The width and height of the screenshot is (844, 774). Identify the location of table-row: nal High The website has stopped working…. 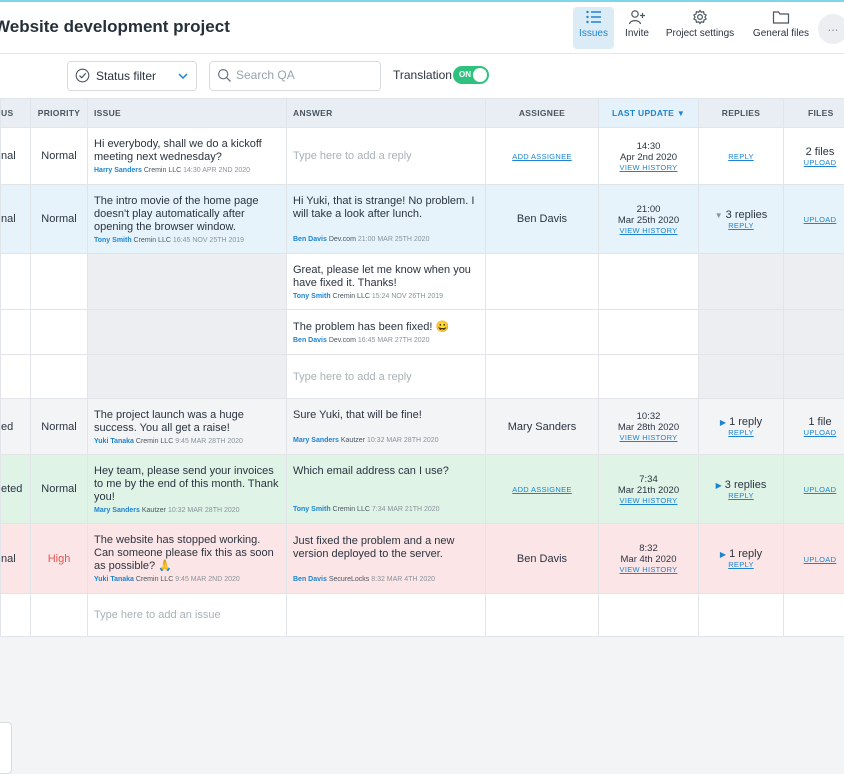
(422, 559).